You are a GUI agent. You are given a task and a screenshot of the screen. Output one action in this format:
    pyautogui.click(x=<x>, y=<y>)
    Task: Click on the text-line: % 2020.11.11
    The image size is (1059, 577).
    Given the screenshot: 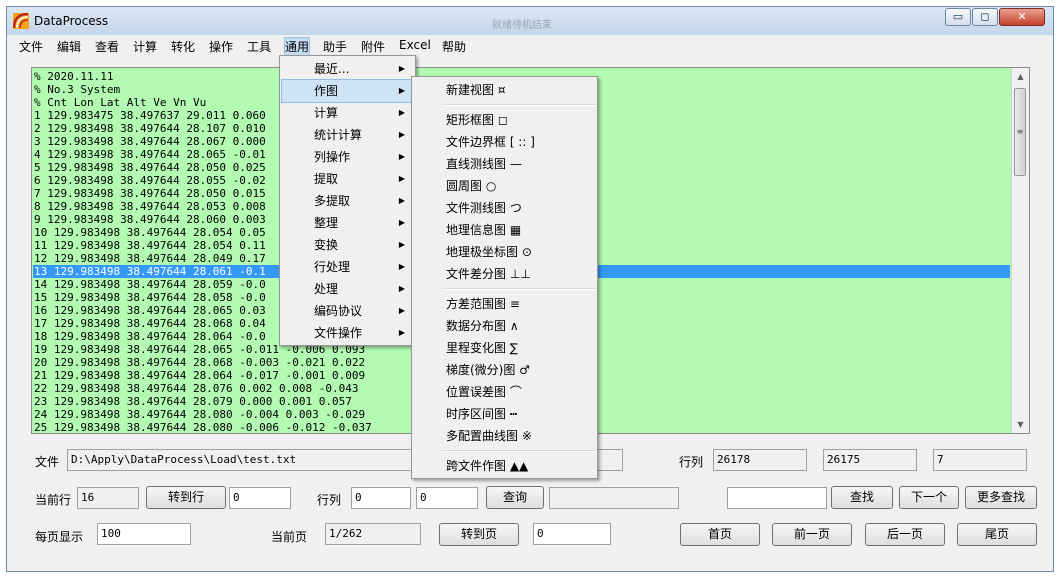 What is the action you would take?
    pyautogui.click(x=73, y=76)
    